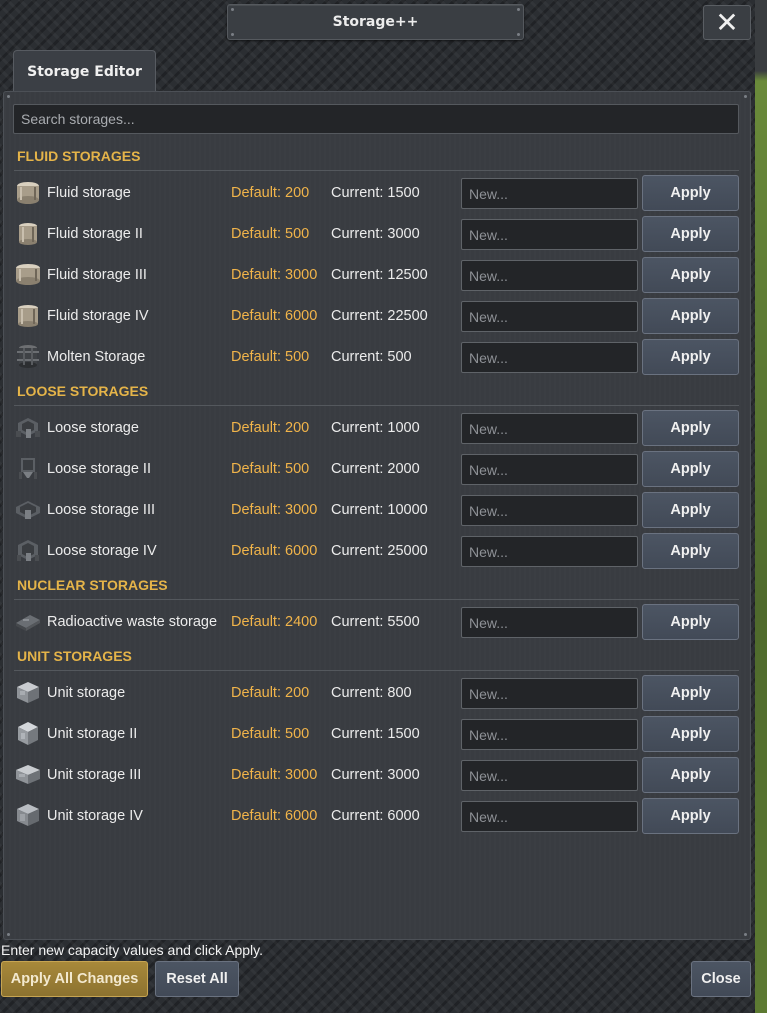 Image resolution: width=767 pixels, height=1013 pixels. I want to click on section-header-fluid: FLUID STORAGES, so click(376, 159).